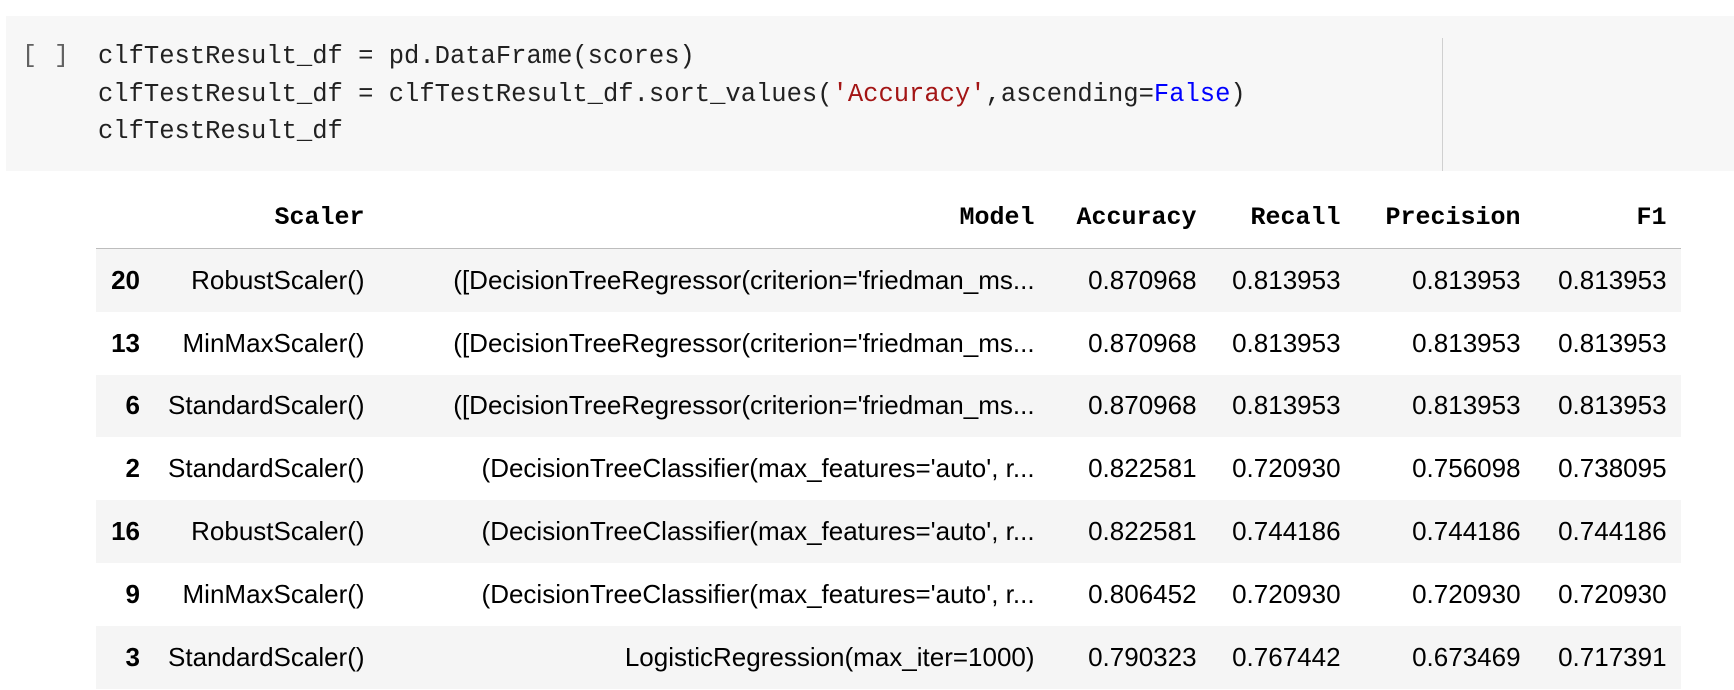 The image size is (1734, 690). Describe the element at coordinates (132, 593) in the screenshot. I see `row-index: 9` at that location.